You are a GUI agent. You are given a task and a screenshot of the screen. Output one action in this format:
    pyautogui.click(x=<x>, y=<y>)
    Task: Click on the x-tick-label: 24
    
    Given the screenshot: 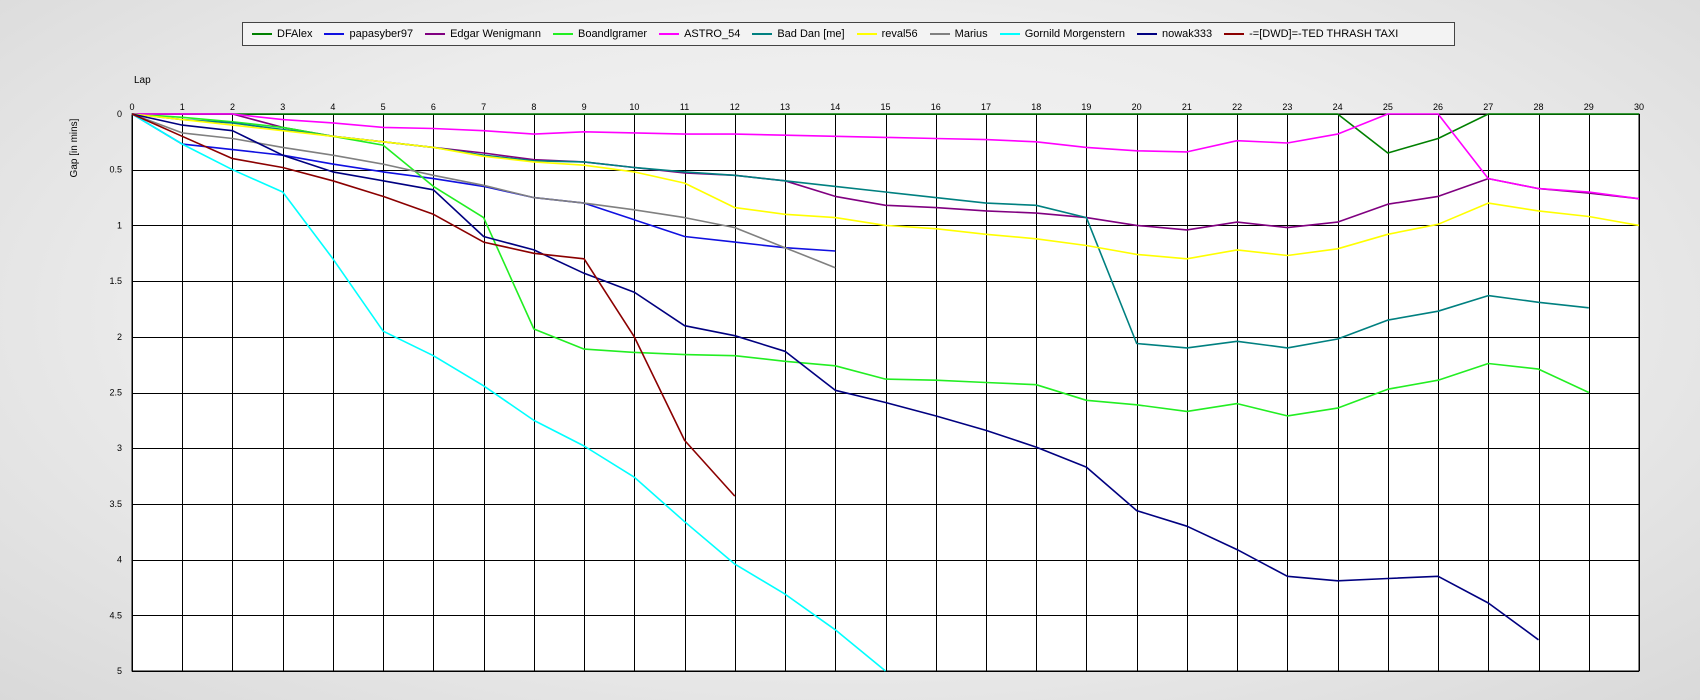 What is the action you would take?
    pyautogui.click(x=1338, y=107)
    